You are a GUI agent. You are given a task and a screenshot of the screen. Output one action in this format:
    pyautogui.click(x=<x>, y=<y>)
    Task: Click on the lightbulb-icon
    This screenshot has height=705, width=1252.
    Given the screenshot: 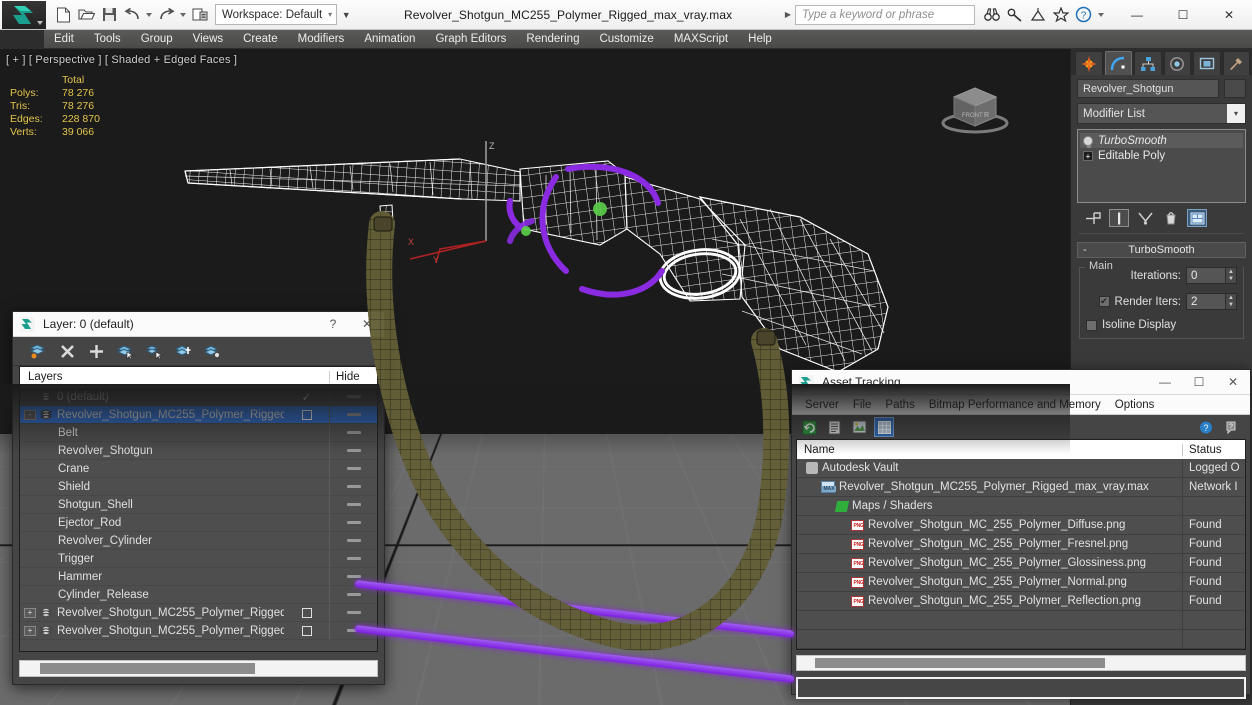 What is the action you would take?
    pyautogui.click(x=1088, y=141)
    